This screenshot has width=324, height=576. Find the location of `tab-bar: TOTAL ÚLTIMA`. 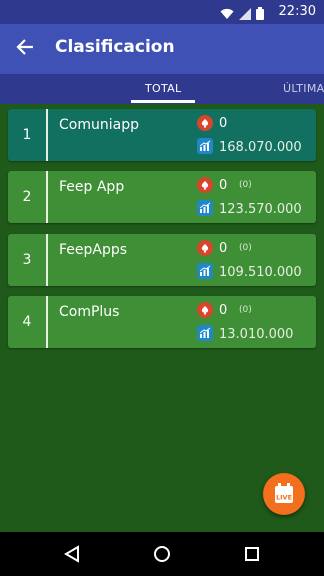

tab-bar: TOTAL ÚLTIMA is located at coordinates (162, 89).